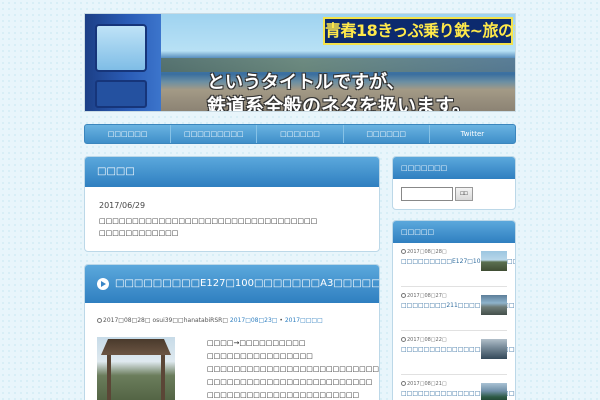 The width and height of the screenshot is (600, 400). Describe the element at coordinates (121, 94) in the screenshot. I see `train-door` at that location.